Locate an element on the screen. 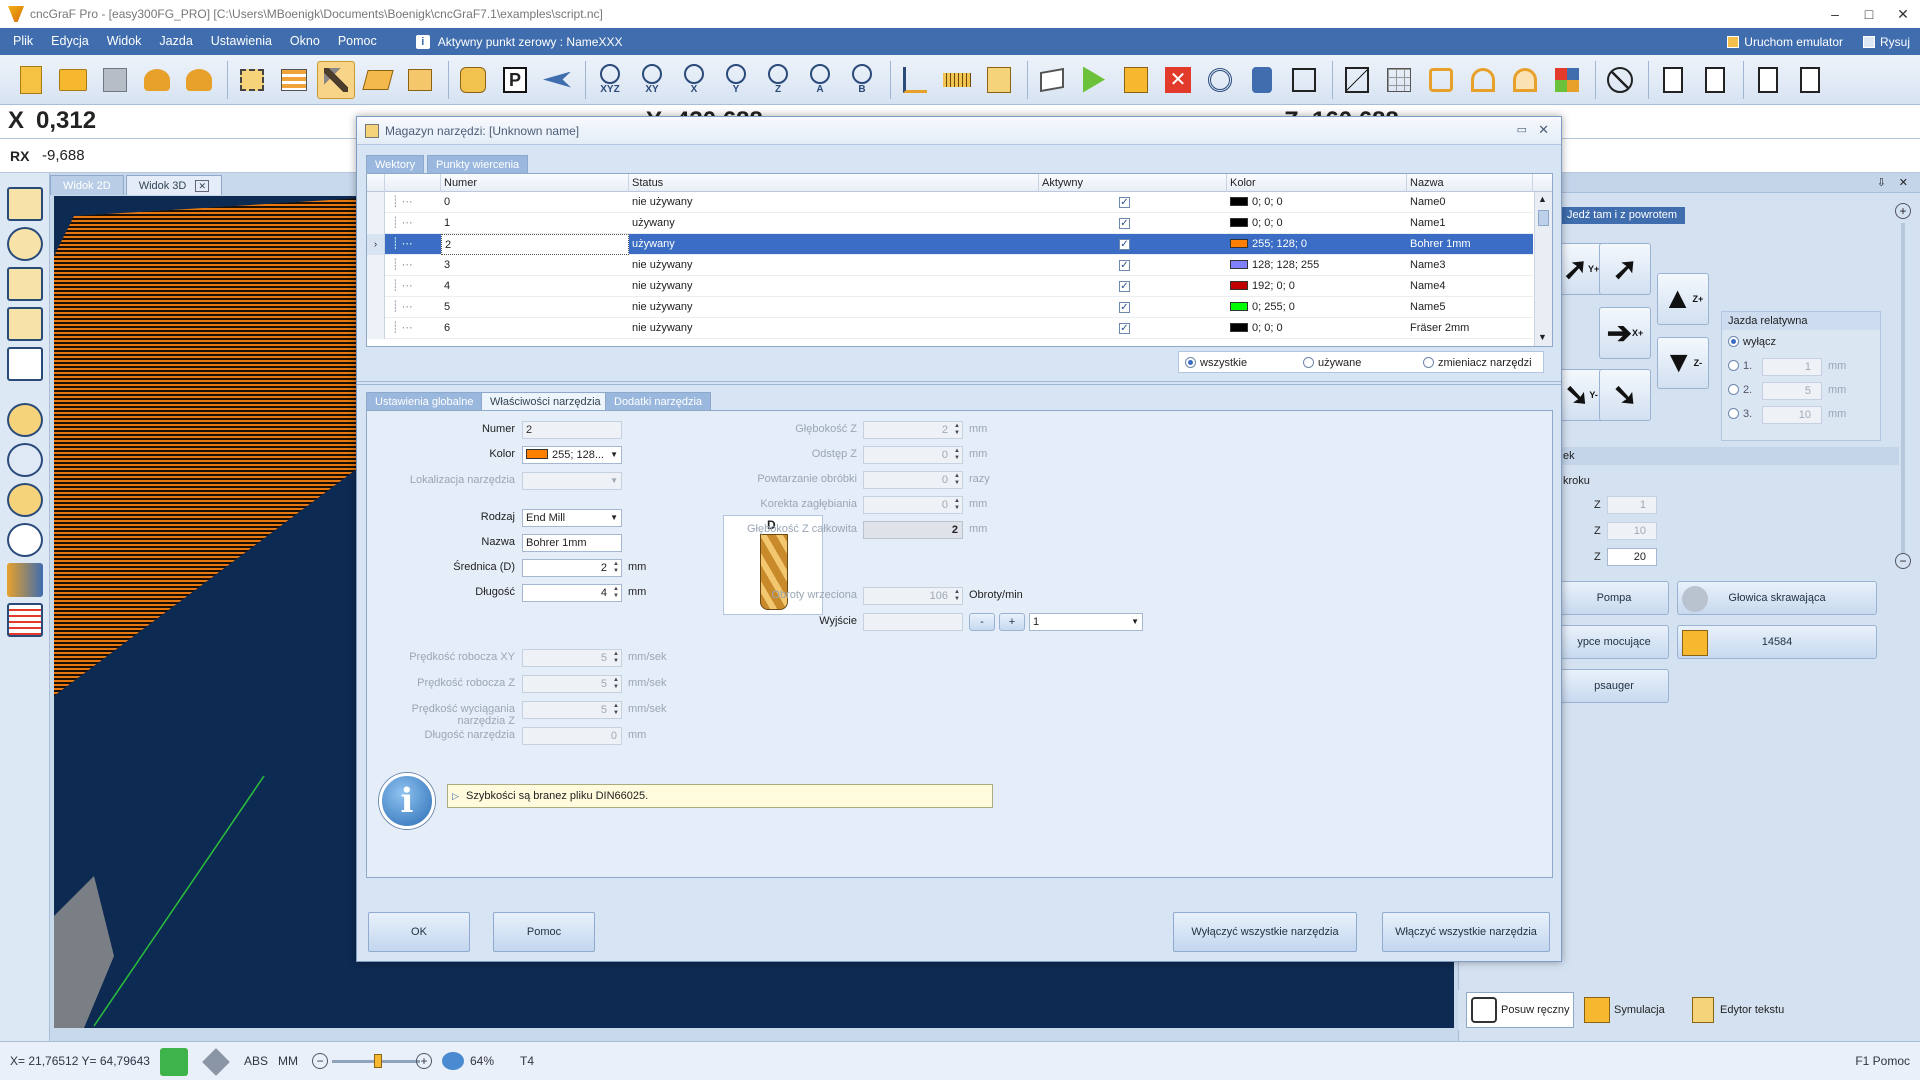 The image size is (1920, 1080). length-input: 4 ▲ ▼ is located at coordinates (572, 593).